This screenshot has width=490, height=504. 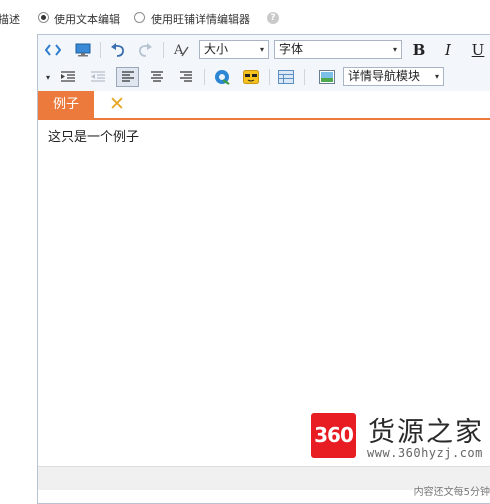 I want to click on outdent-icon, so click(x=98, y=77).